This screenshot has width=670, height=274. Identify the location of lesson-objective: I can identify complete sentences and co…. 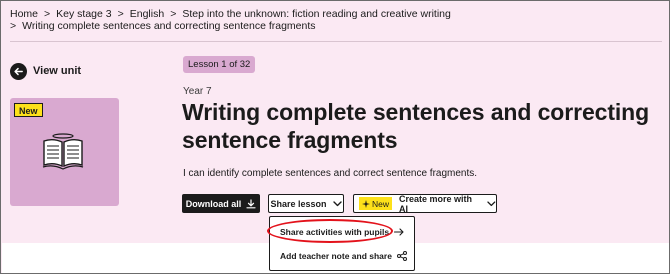
(330, 173).